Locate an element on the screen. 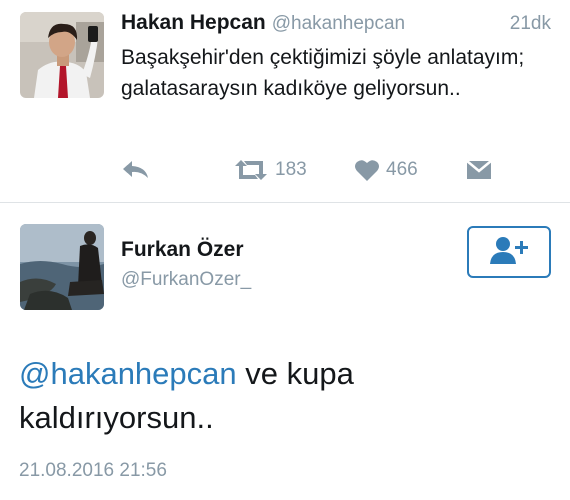 The height and width of the screenshot is (500, 570). avatar-hakan-hepcan is located at coordinates (62, 55).